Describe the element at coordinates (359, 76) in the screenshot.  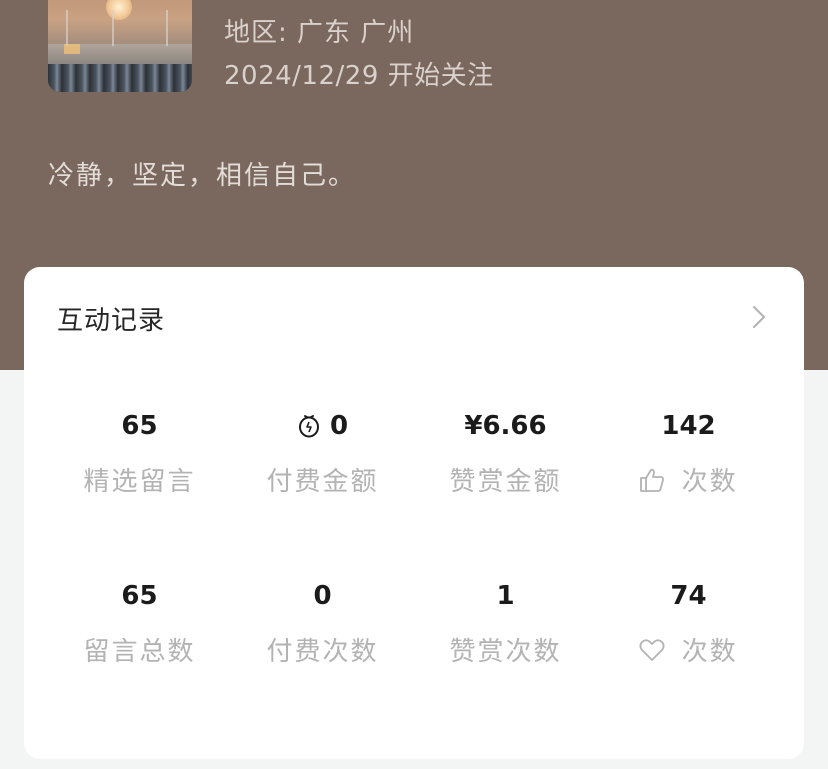
I see `follow-since-text: 2024/12/29 开始关注` at that location.